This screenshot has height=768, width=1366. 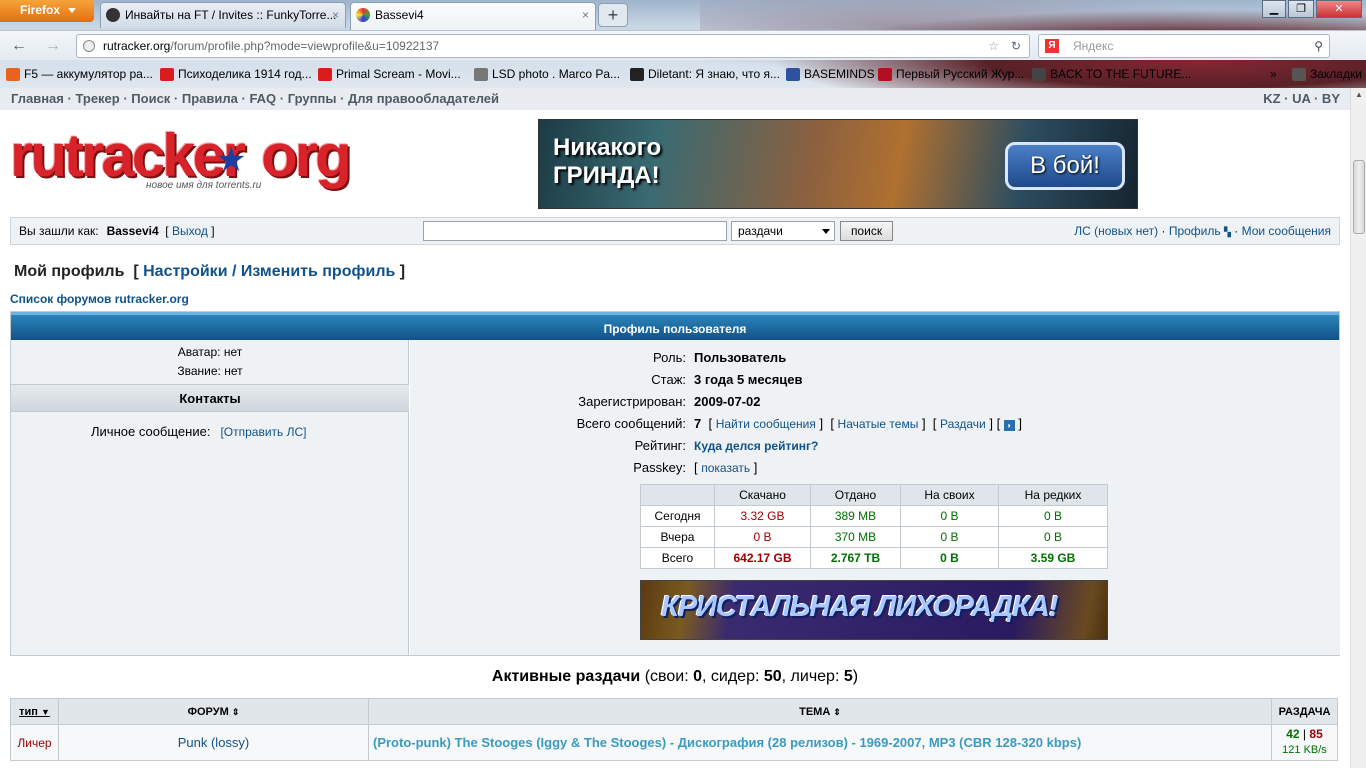 I want to click on stats-row: Вчера 0 B 370 MB 0 B 0 B, so click(x=874, y=537).